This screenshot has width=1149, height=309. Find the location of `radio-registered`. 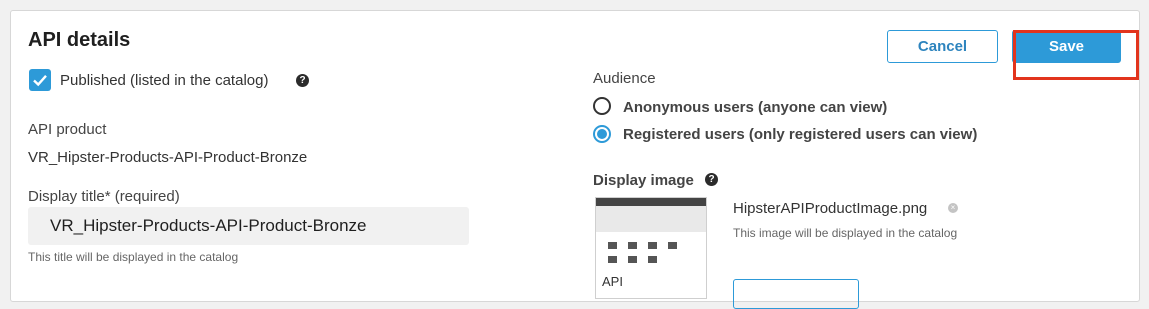

radio-registered is located at coordinates (602, 134).